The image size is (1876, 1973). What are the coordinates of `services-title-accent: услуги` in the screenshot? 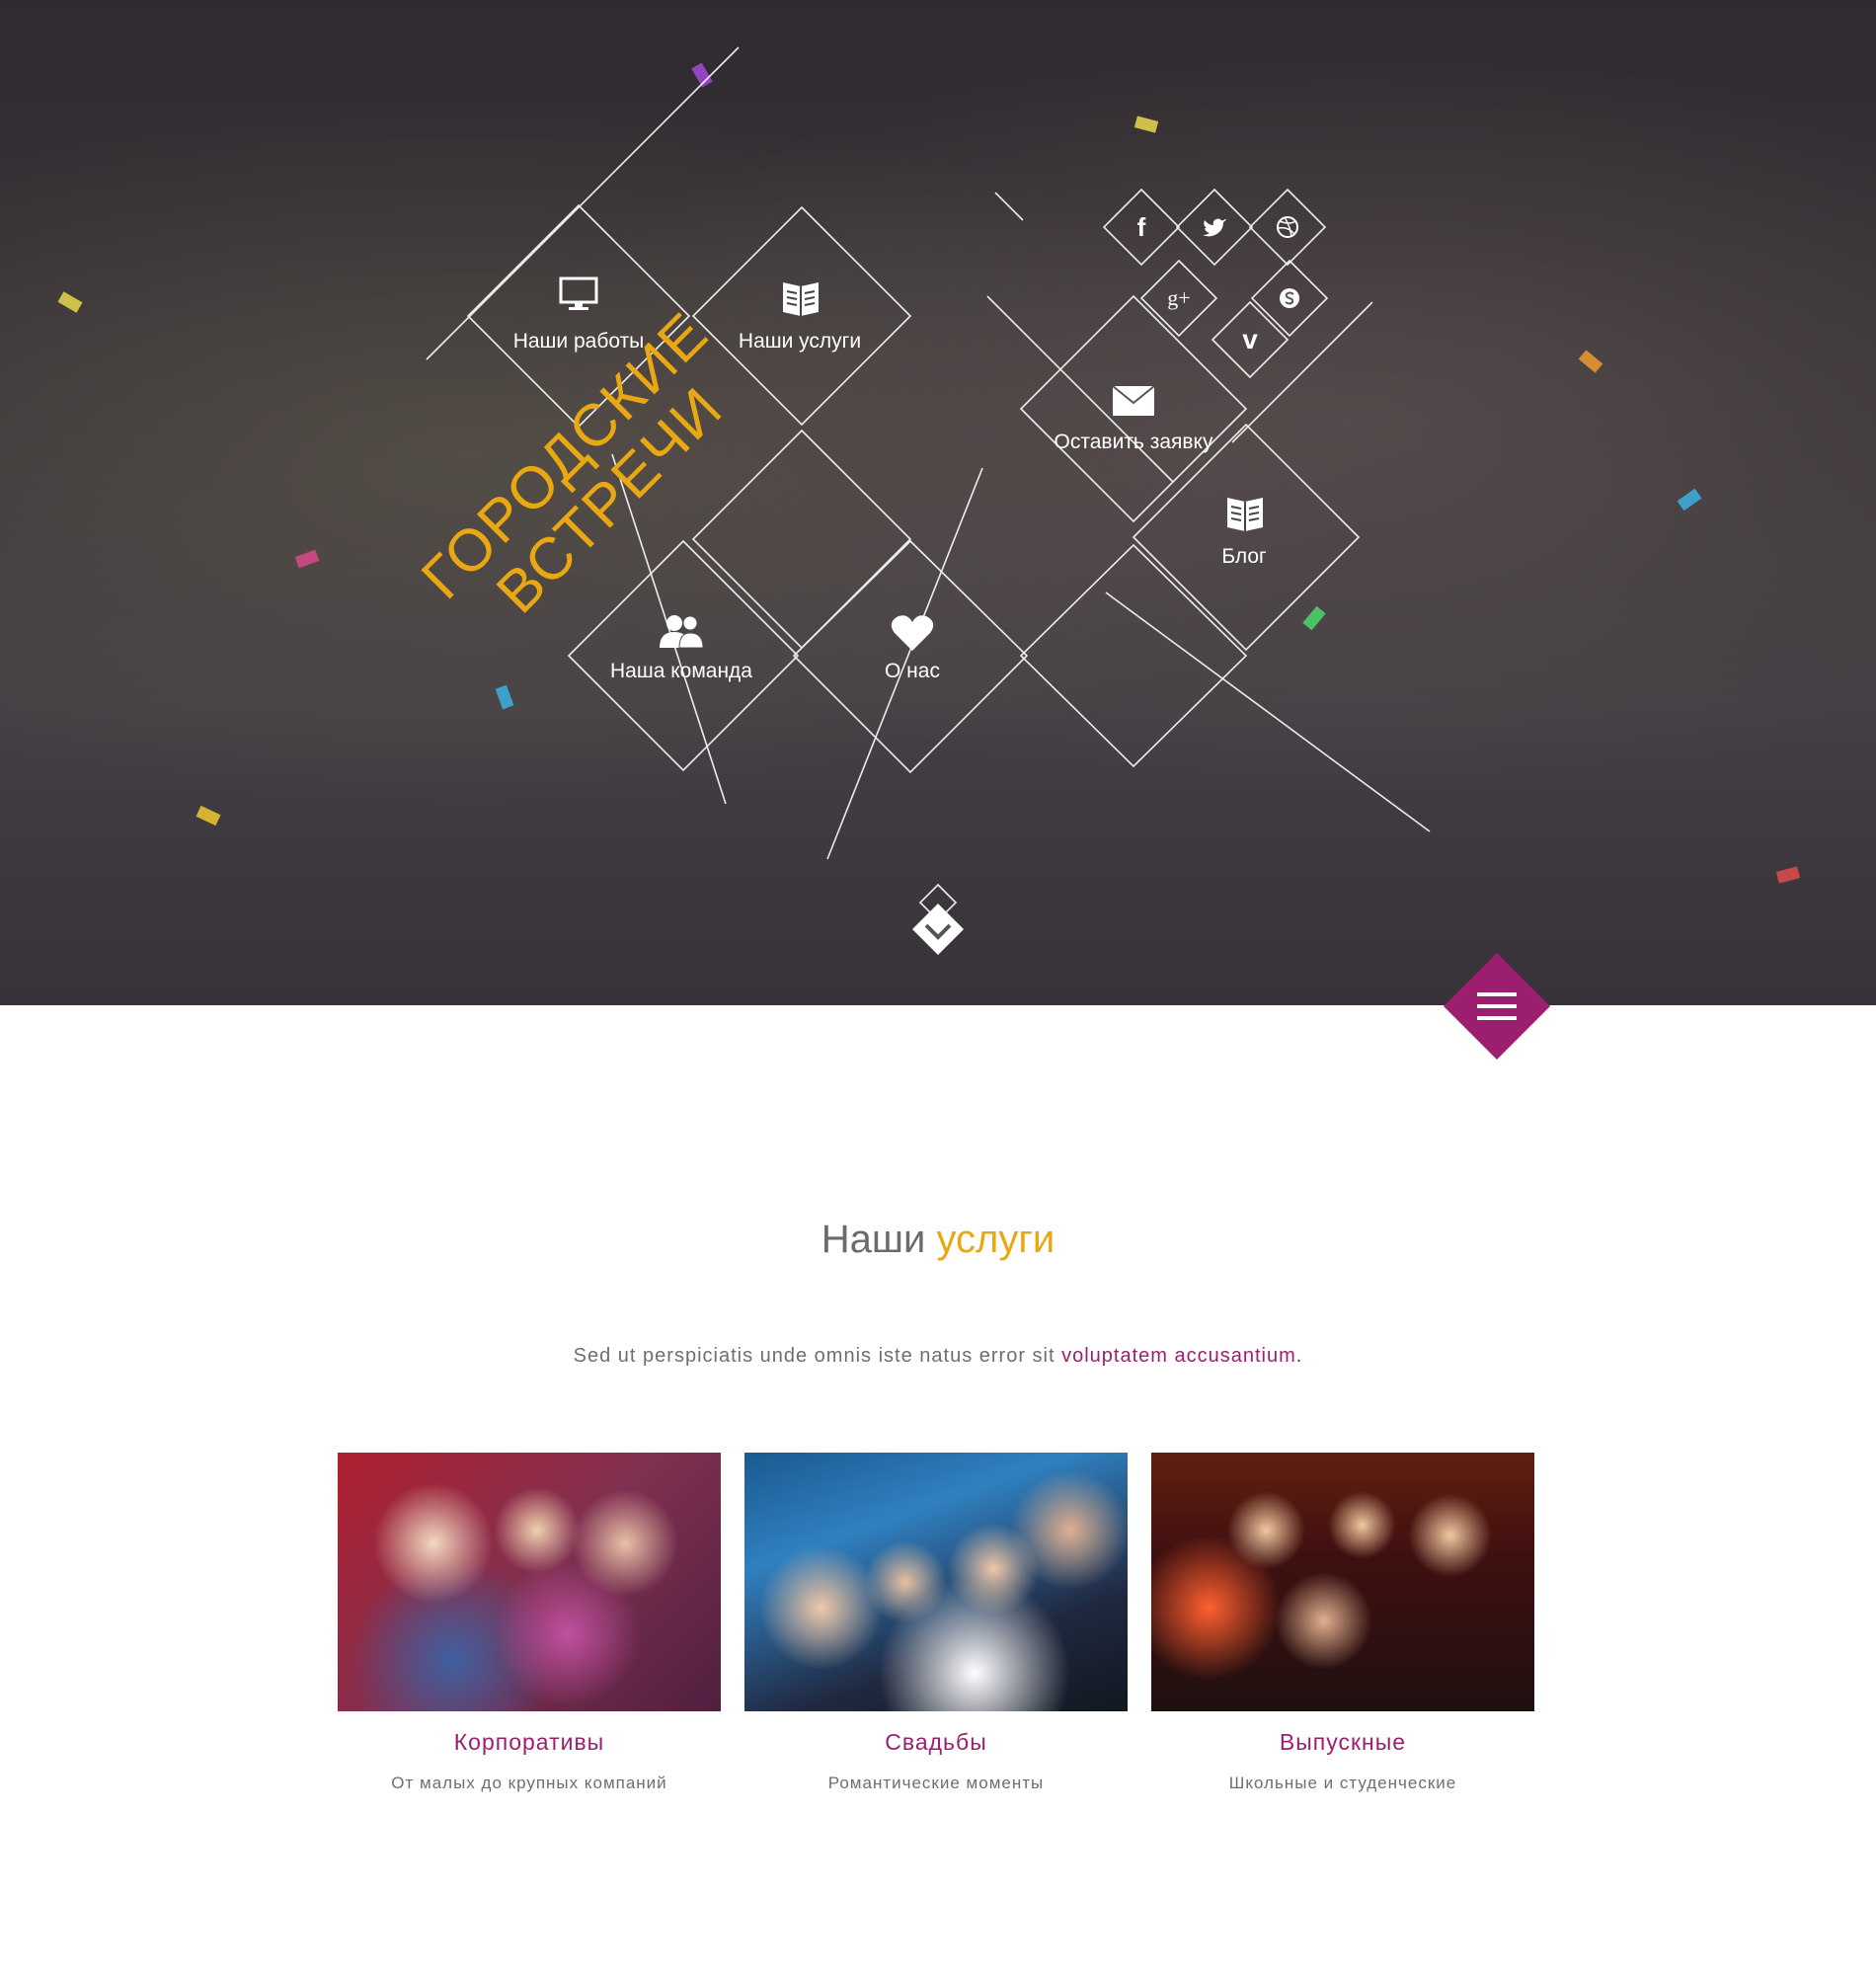 It's located at (996, 1239).